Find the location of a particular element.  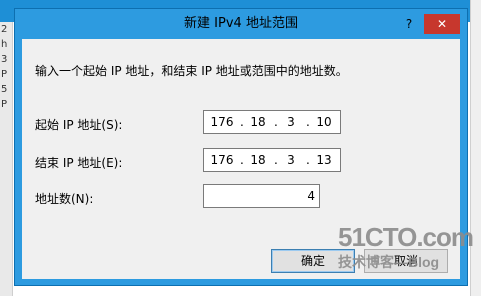

background-left-panel: 2 h 3 P 5 P is located at coordinates (6, 159).